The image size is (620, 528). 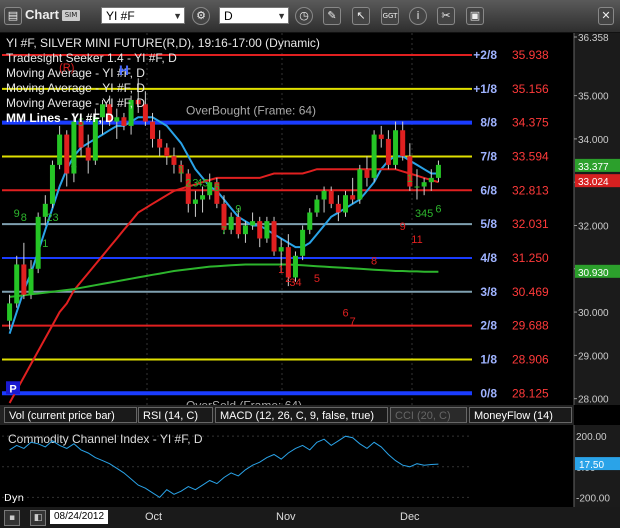 What do you see at coordinates (485, 89) in the screenshot?
I see `mm-line-label: +1/8` at bounding box center [485, 89].